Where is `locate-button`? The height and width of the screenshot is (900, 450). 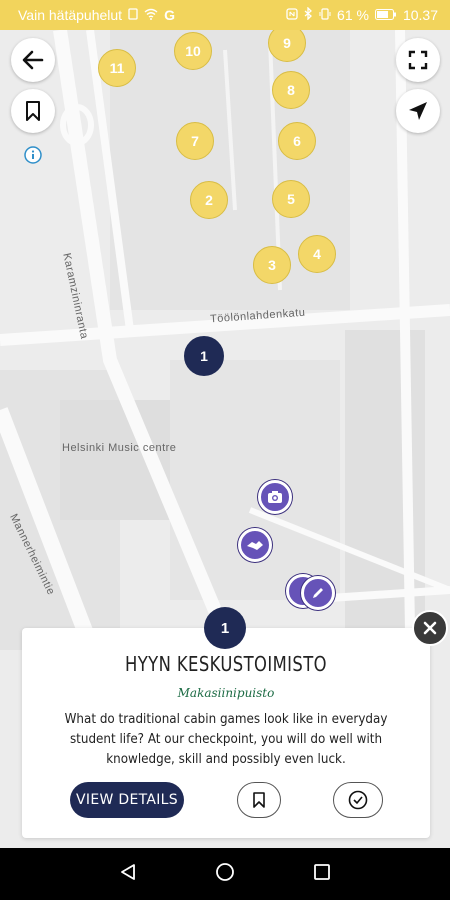 locate-button is located at coordinates (418, 111).